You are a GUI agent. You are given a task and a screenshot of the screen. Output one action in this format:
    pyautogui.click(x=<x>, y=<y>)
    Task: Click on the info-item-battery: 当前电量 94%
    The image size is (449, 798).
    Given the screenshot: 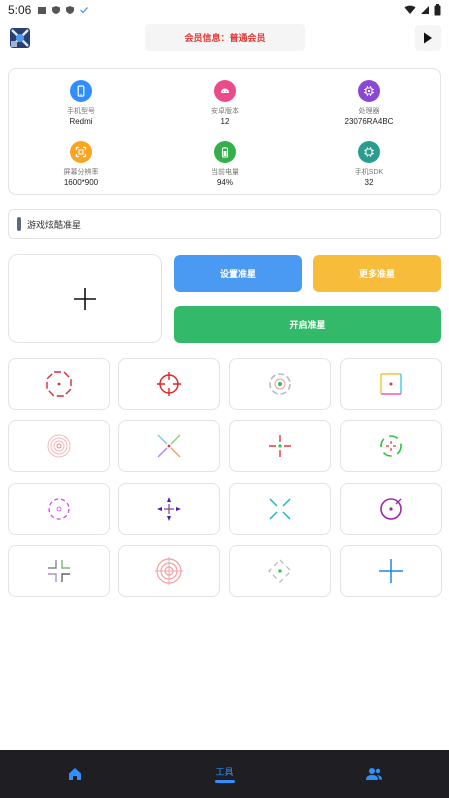 What is the action you would take?
    pyautogui.click(x=225, y=164)
    